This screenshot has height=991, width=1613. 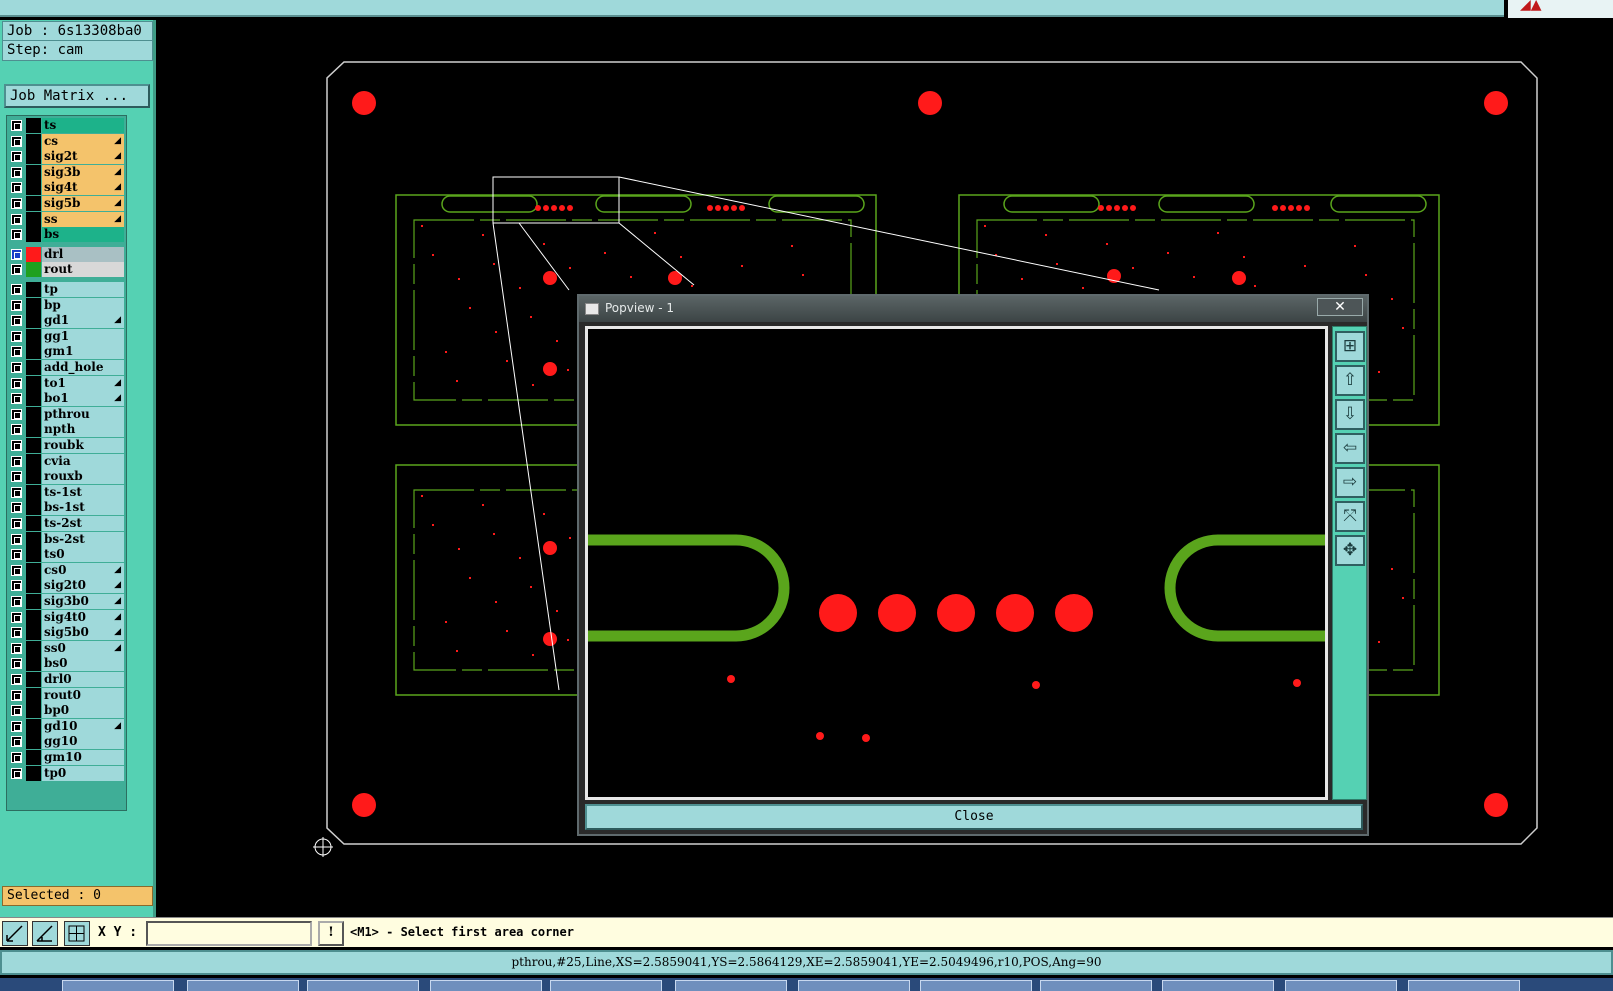 What do you see at coordinates (66, 695) in the screenshot?
I see `layer-row-rout0: rout0` at bounding box center [66, 695].